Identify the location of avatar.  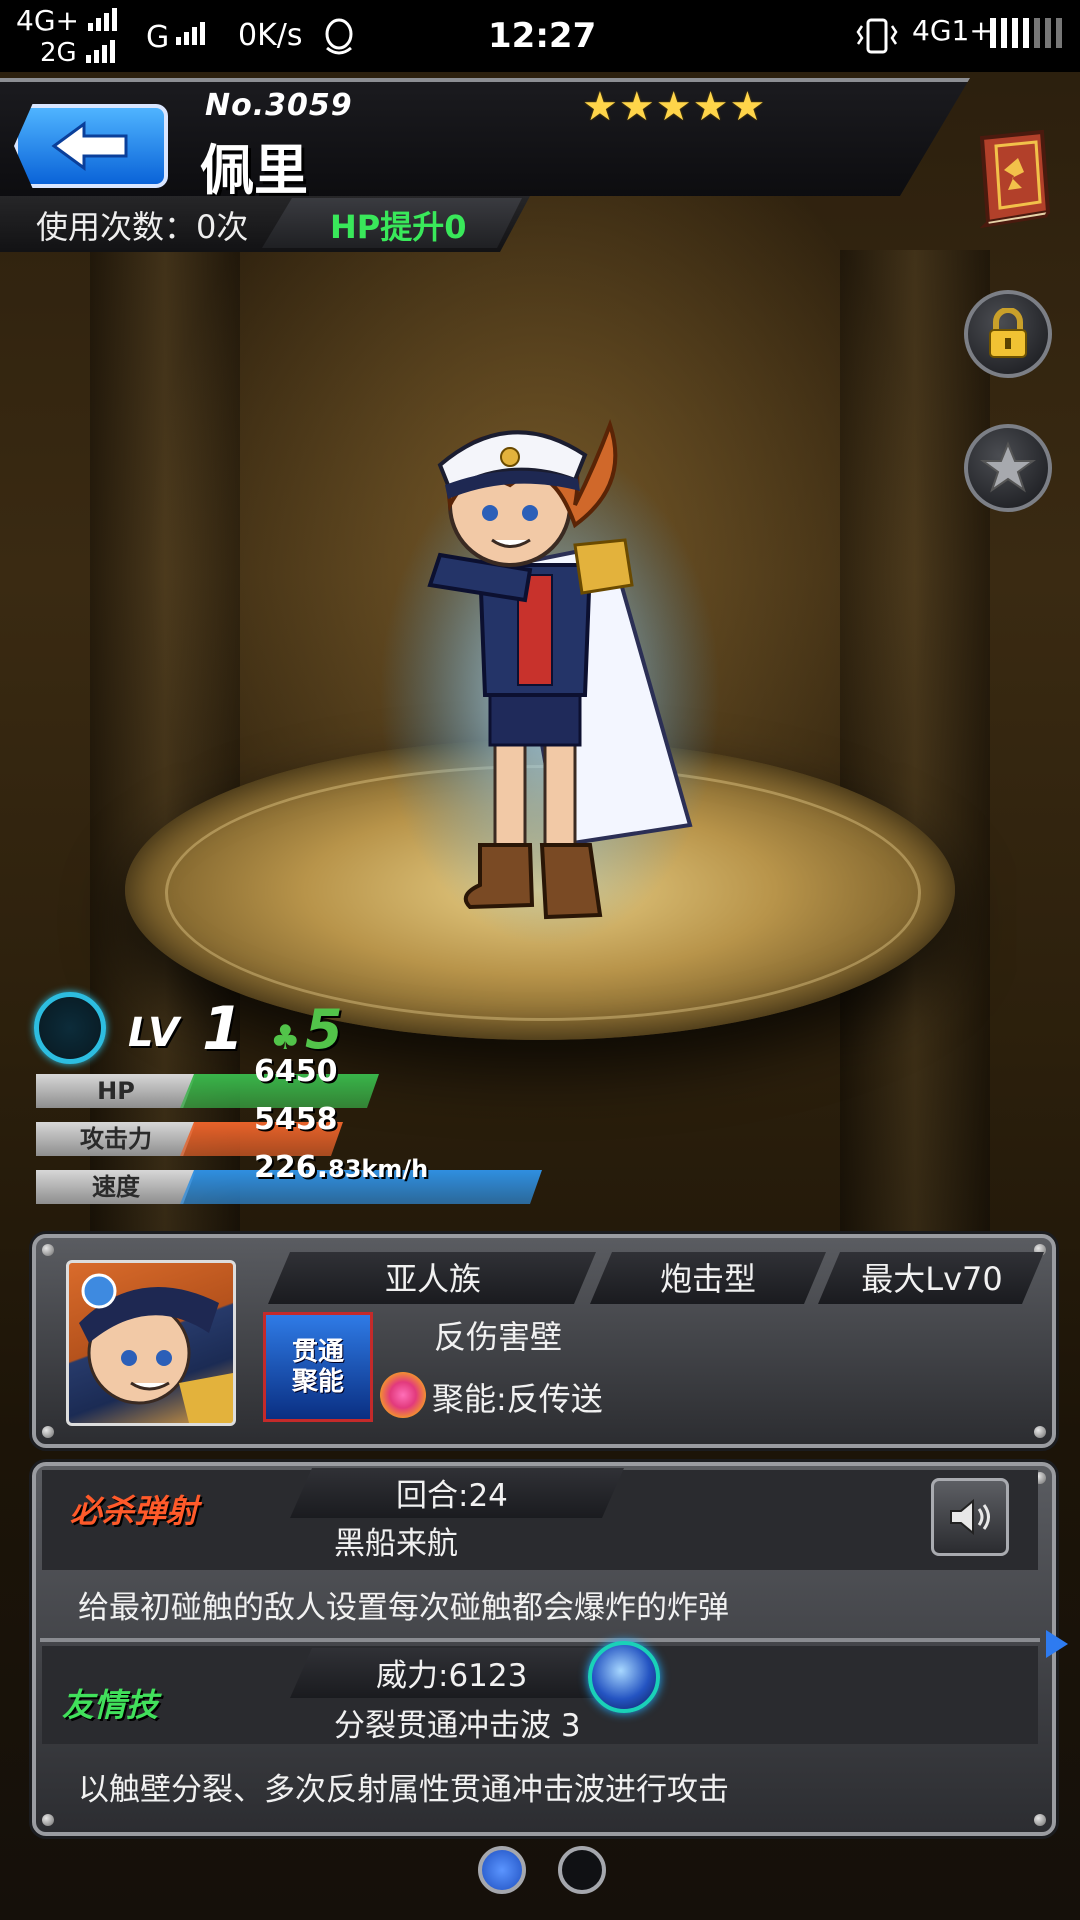
(151, 1343).